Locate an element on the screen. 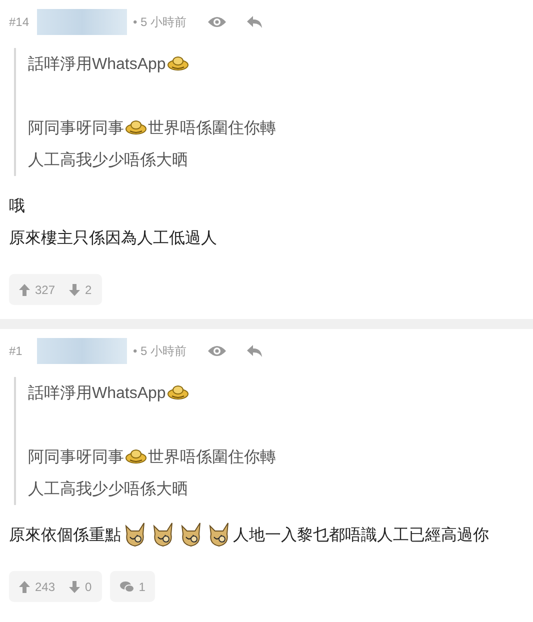 Image resolution: width=533 pixels, height=622 pixels. text-run: 原來樓主只係因為人工低過人 is located at coordinates (113, 238).